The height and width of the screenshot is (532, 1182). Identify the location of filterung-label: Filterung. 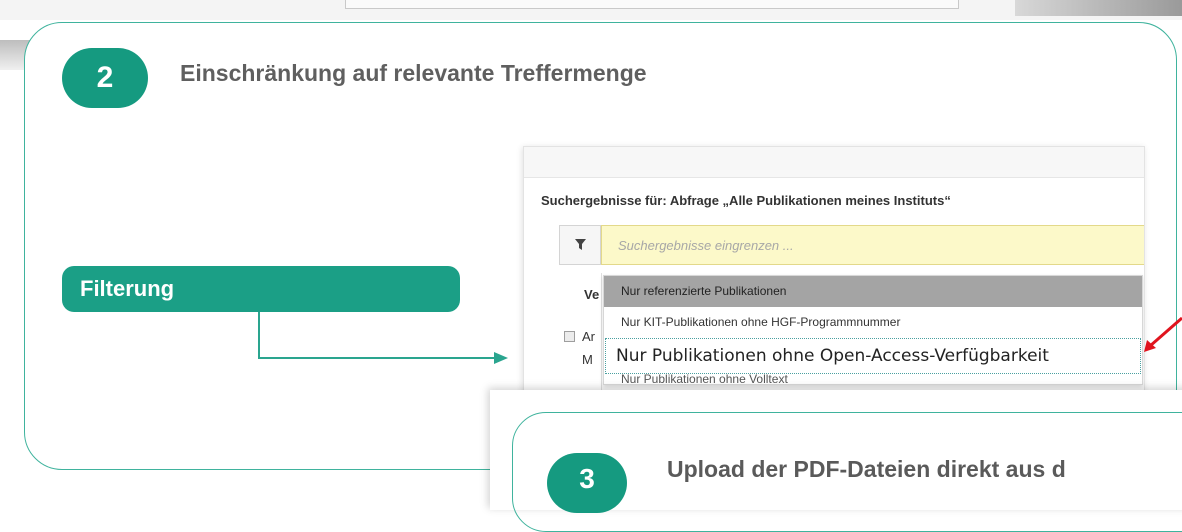
(261, 289).